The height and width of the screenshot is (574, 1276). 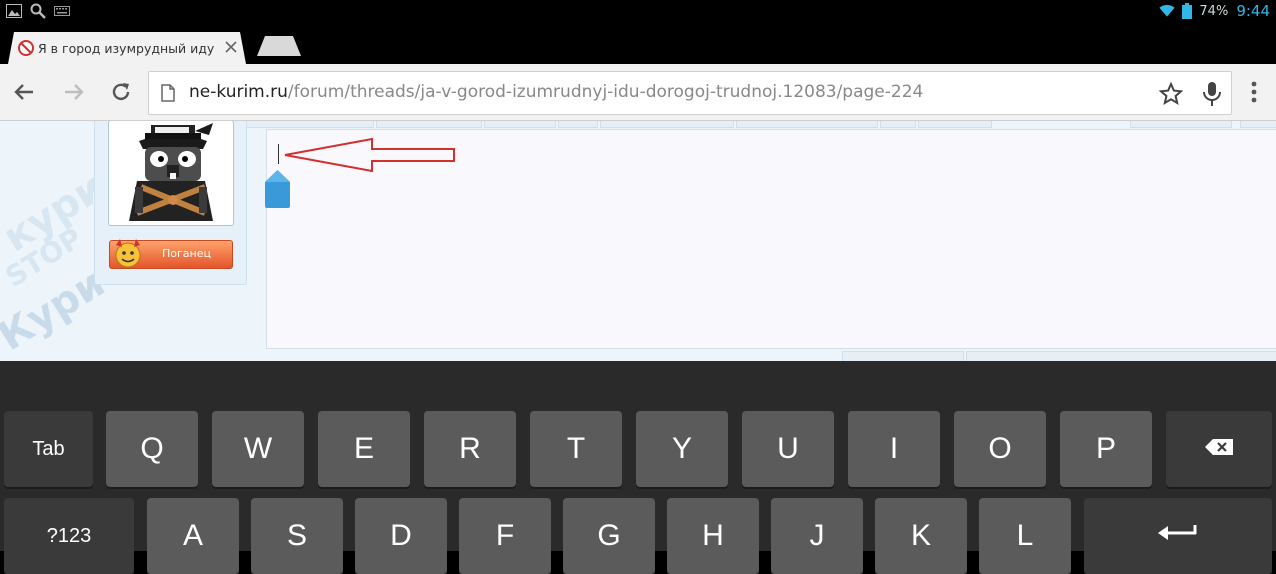 I want to click on overflow-menu-icon, so click(x=1254, y=92).